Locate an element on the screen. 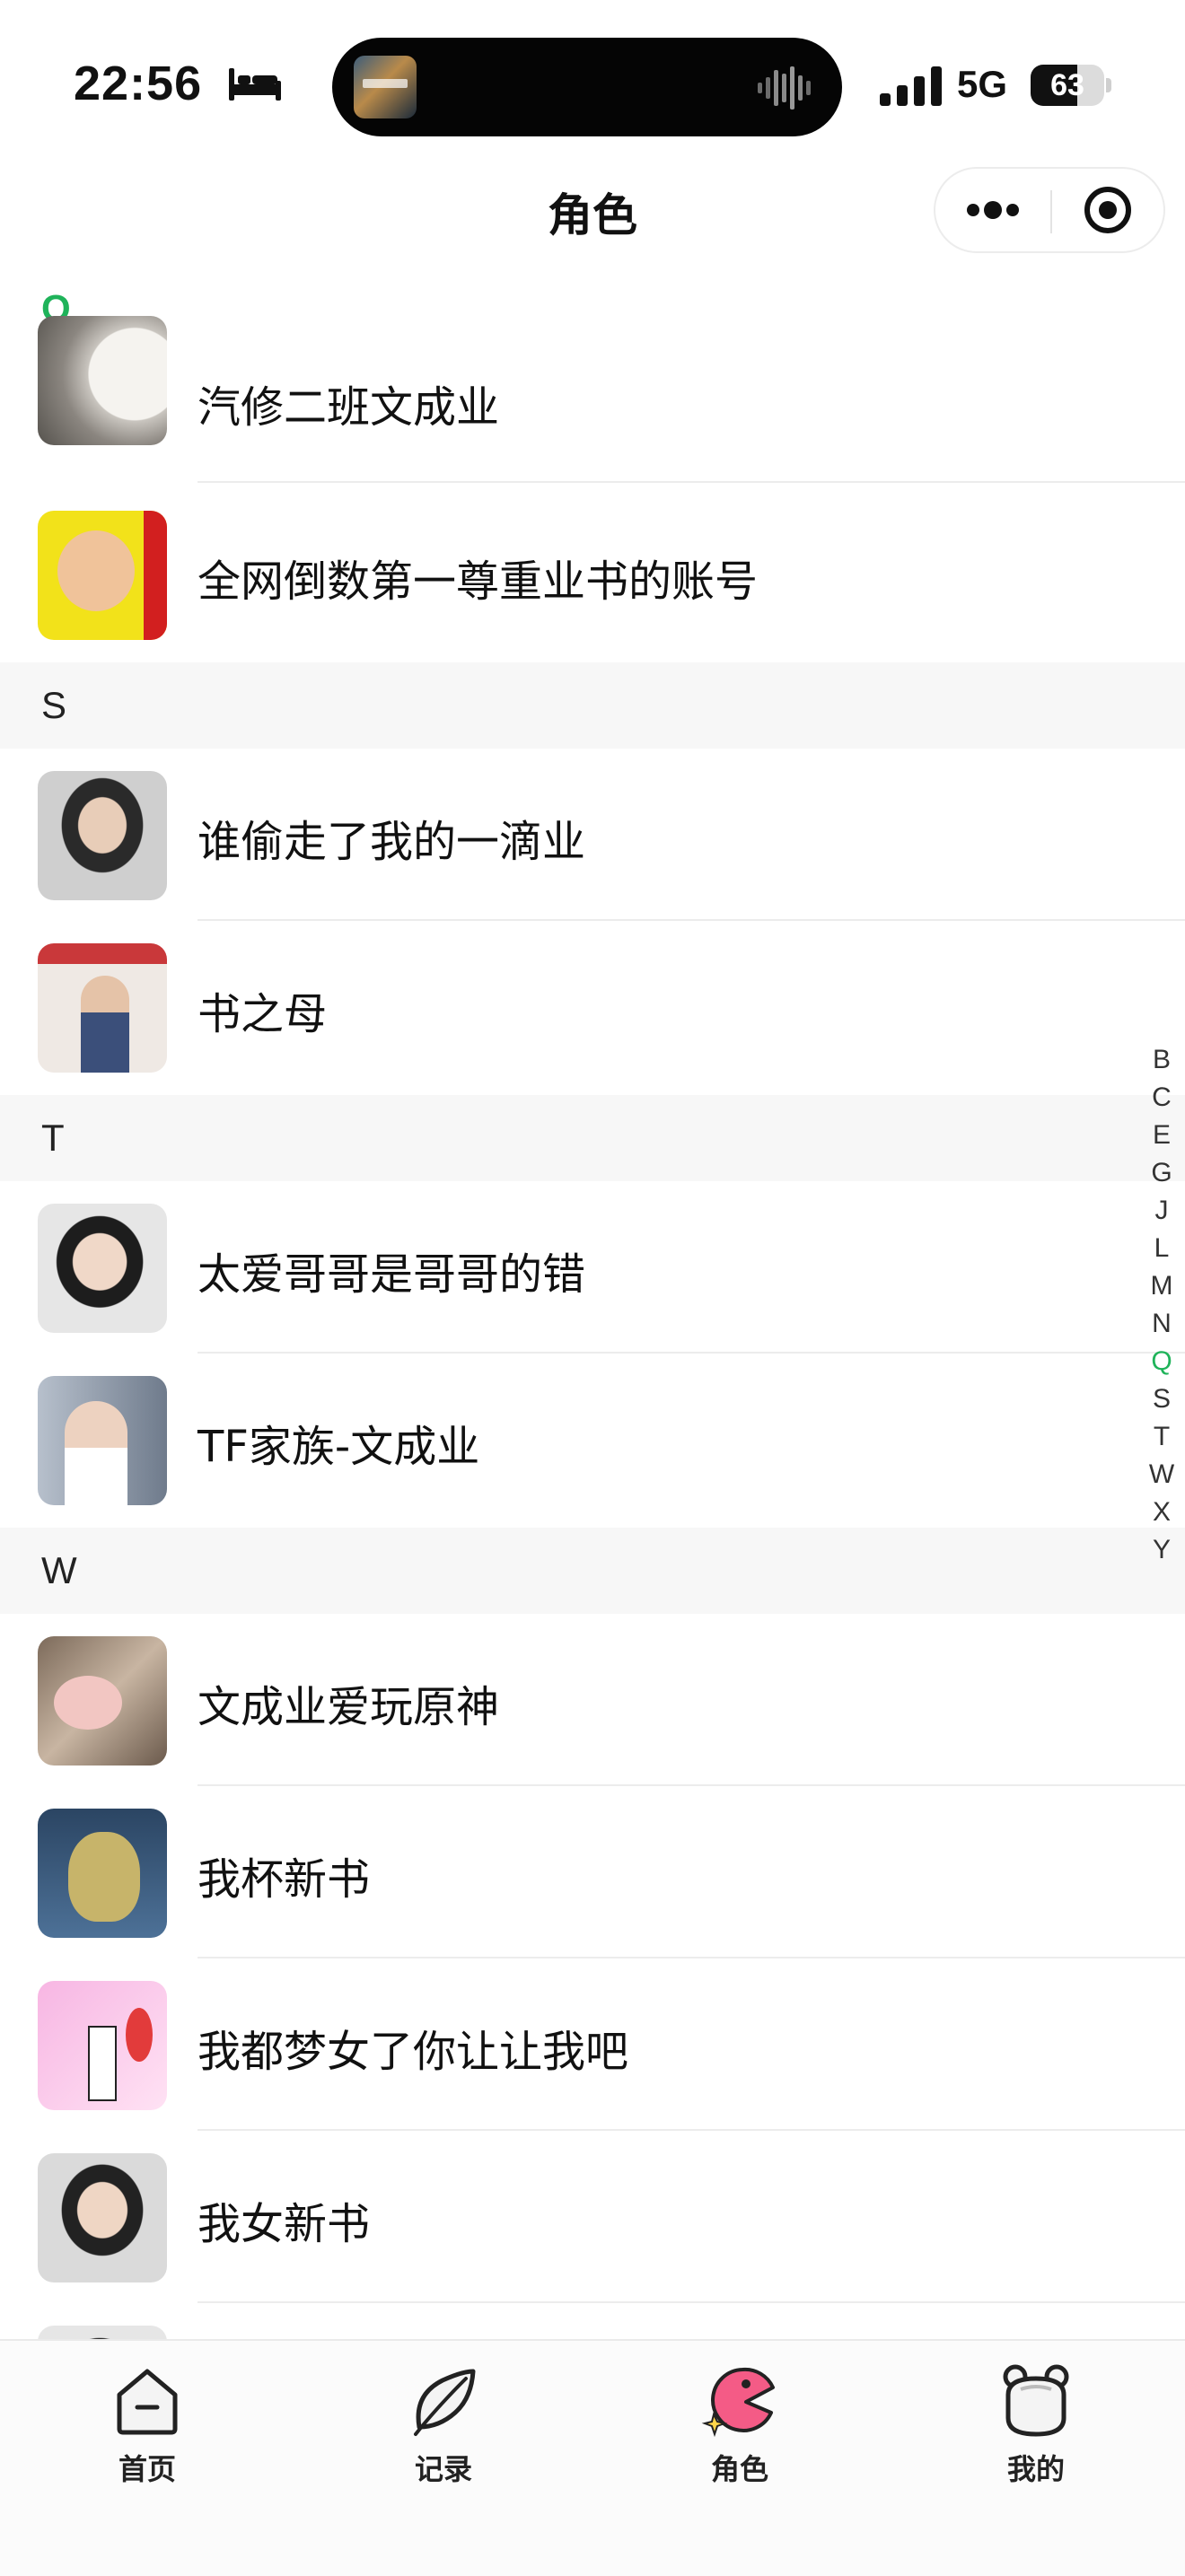 The width and height of the screenshot is (1185, 2576). section-header-s: S is located at coordinates (592, 705).